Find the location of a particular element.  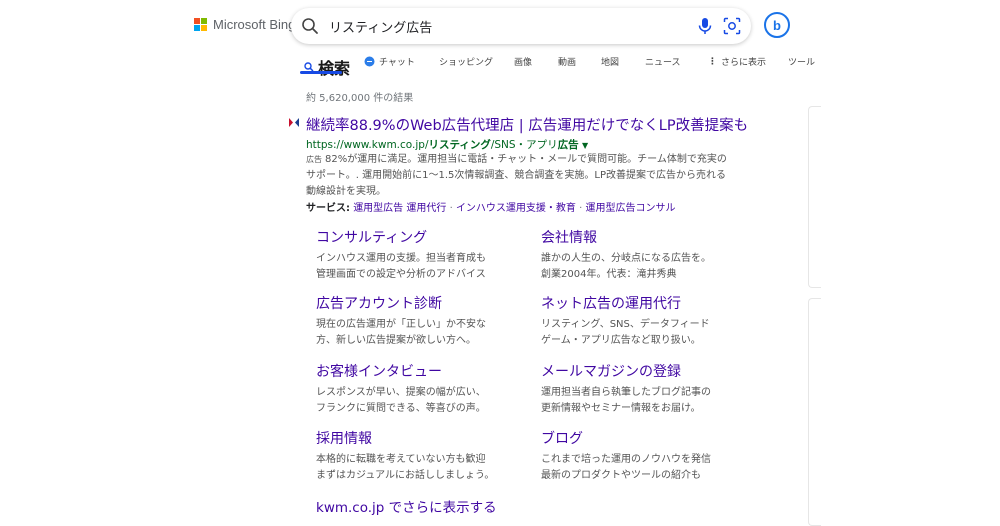

service-link: 運用型広告コンサル is located at coordinates (631, 208).